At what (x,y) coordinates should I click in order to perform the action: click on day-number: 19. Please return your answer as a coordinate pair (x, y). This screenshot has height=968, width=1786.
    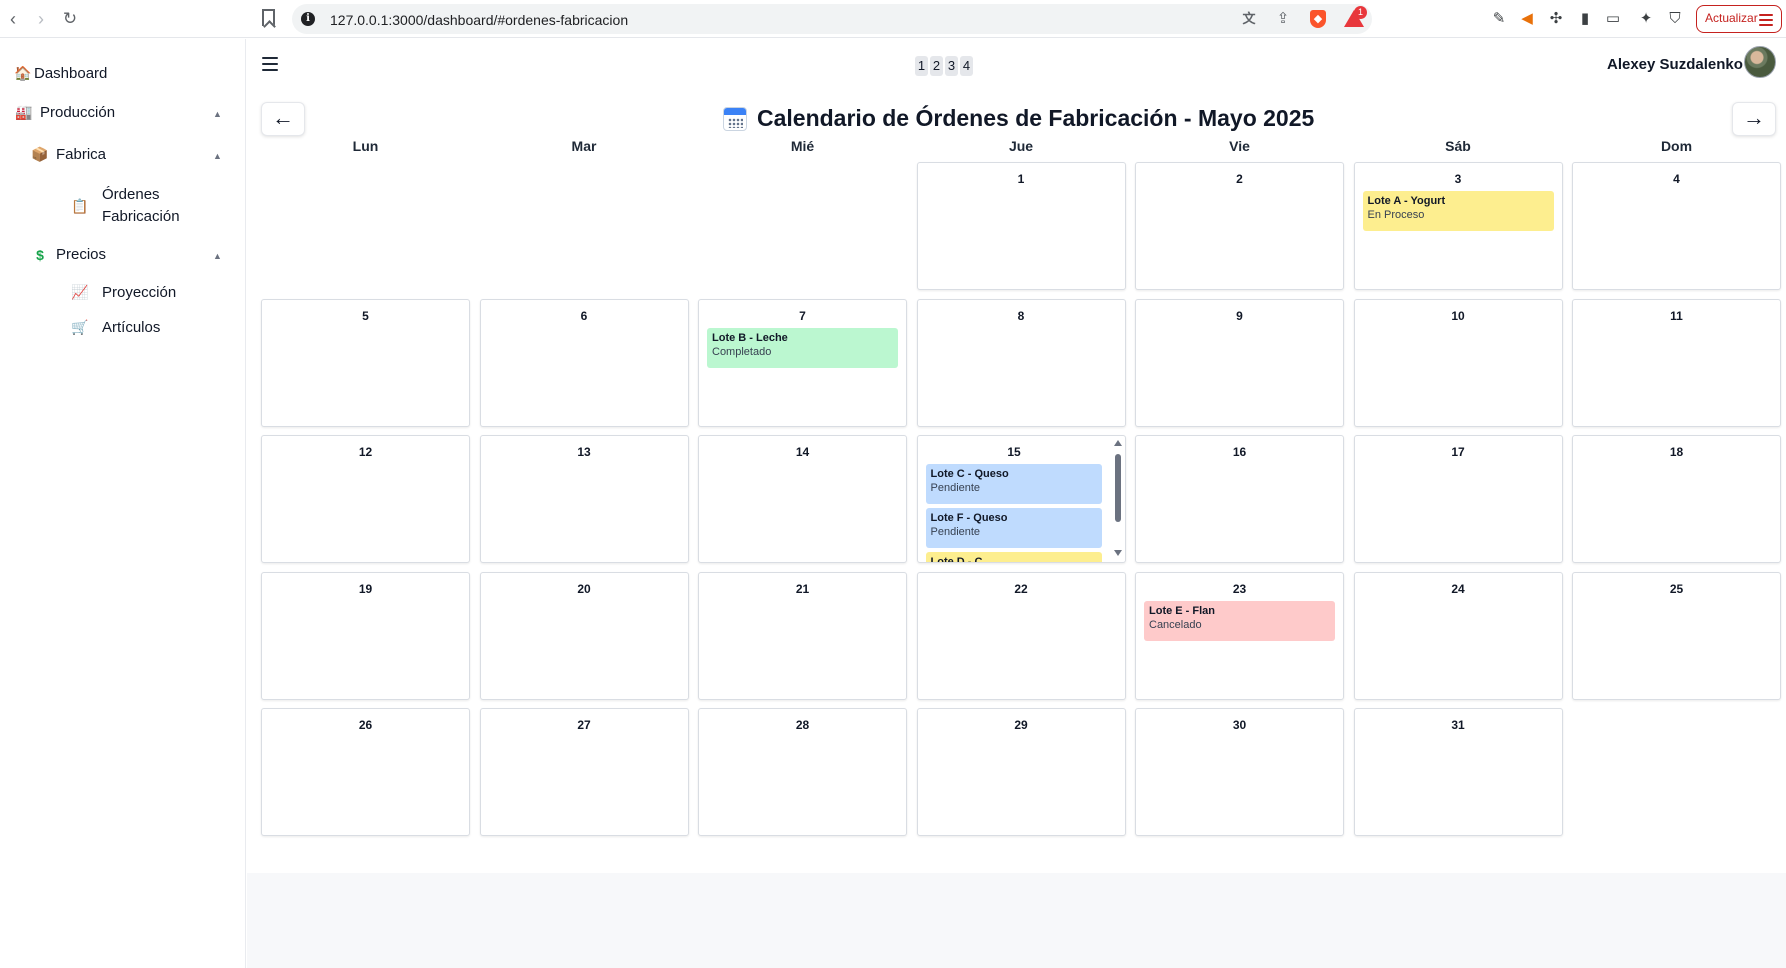
    Looking at the image, I should click on (365, 588).